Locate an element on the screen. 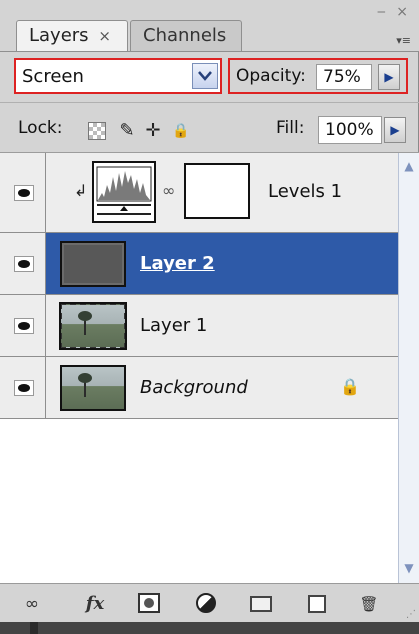 Image resolution: width=419 pixels, height=634 pixels. add-layer-mask-icon is located at coordinates (149, 603).